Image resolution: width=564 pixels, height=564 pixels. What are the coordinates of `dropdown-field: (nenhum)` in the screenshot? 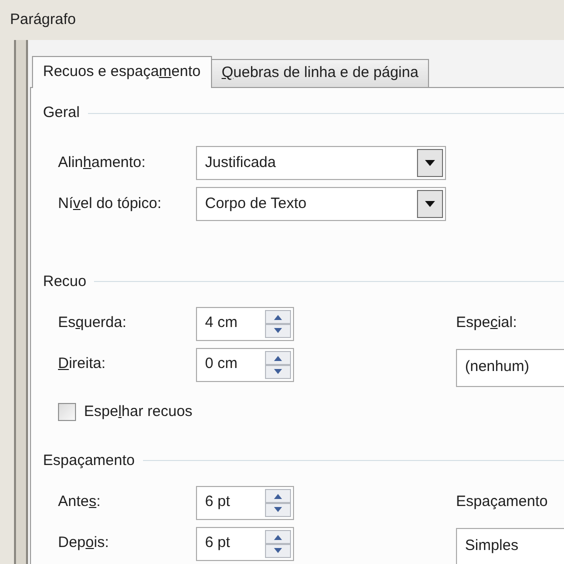 It's located at (510, 367).